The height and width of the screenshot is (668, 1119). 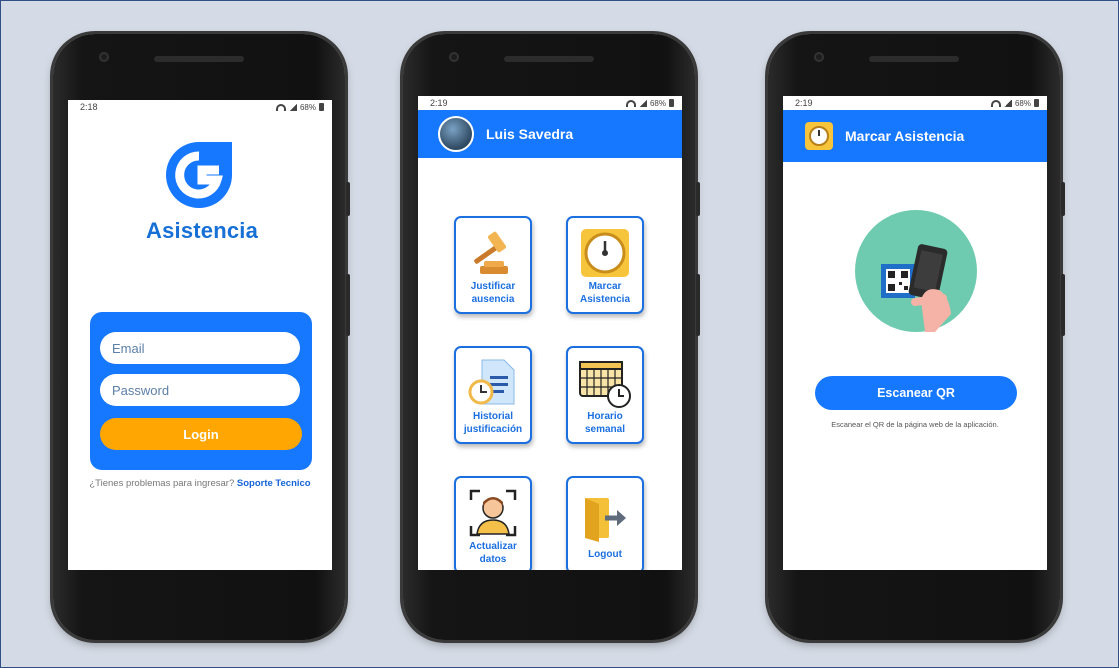 I want to click on tile-horario-semanal: Horario semanal, so click(x=605, y=395).